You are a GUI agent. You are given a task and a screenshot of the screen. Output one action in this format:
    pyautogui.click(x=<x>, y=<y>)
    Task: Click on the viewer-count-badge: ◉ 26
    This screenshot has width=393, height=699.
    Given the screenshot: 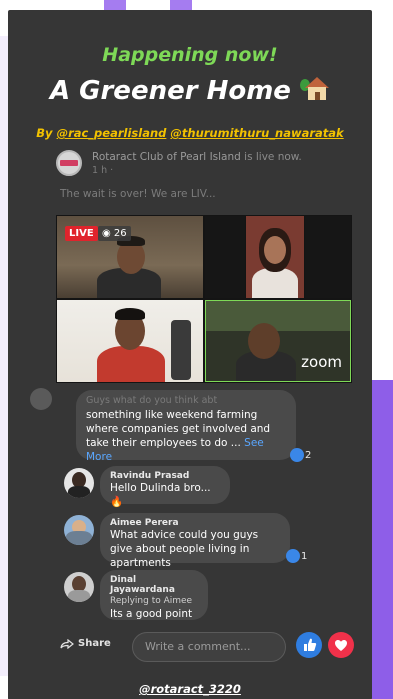 What is the action you would take?
    pyautogui.click(x=114, y=233)
    